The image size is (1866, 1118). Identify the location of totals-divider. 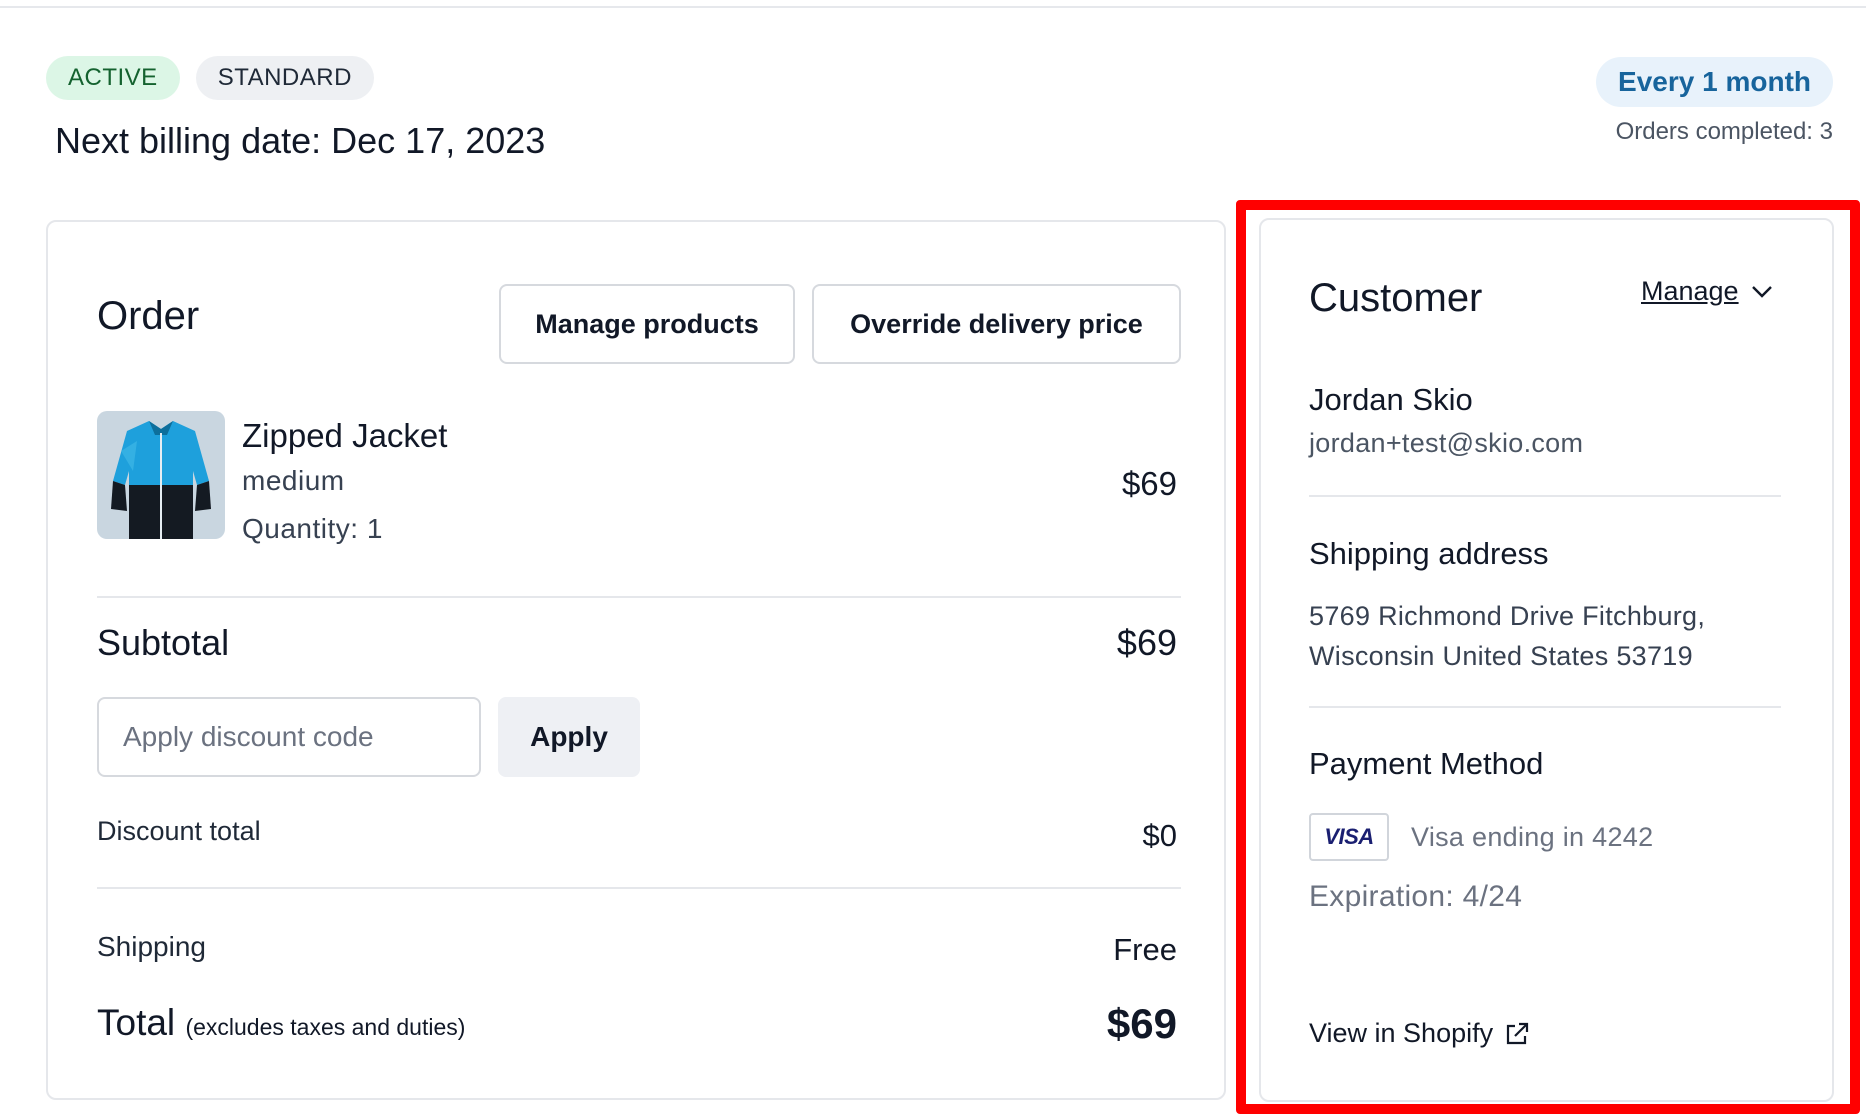
(639, 888).